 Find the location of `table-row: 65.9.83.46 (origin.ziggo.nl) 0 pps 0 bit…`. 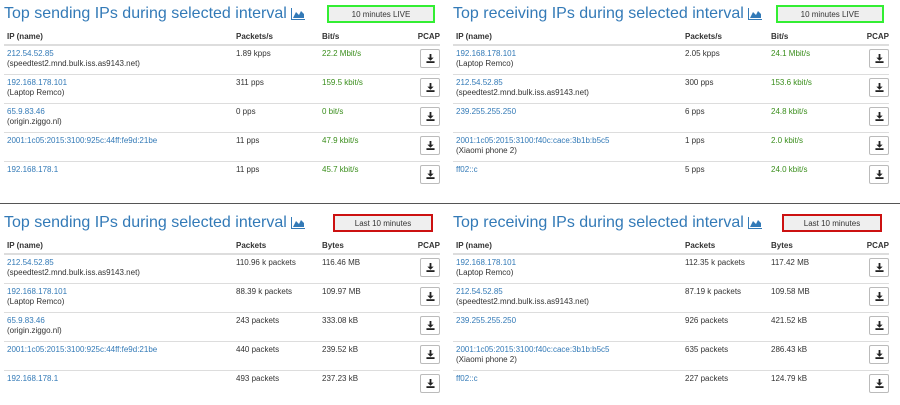

table-row: 65.9.83.46 (origin.ziggo.nl) 0 pps 0 bit… is located at coordinates (222, 118).